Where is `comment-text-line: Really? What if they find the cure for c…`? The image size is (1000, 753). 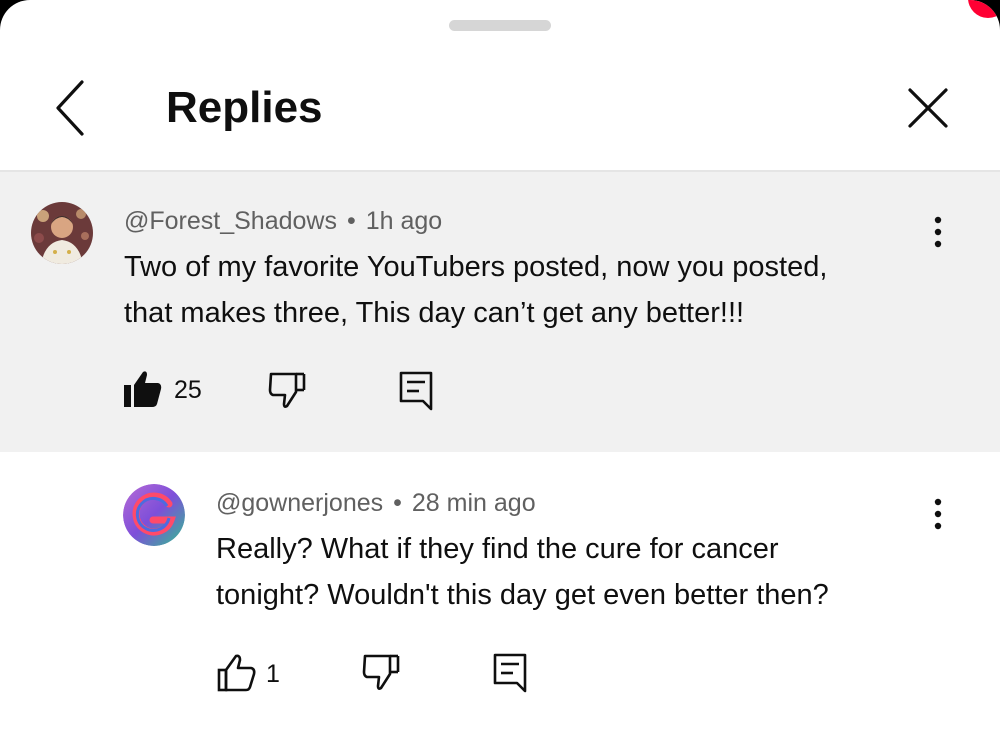 comment-text-line: Really? What if they find the cure for c… is located at coordinates (497, 549).